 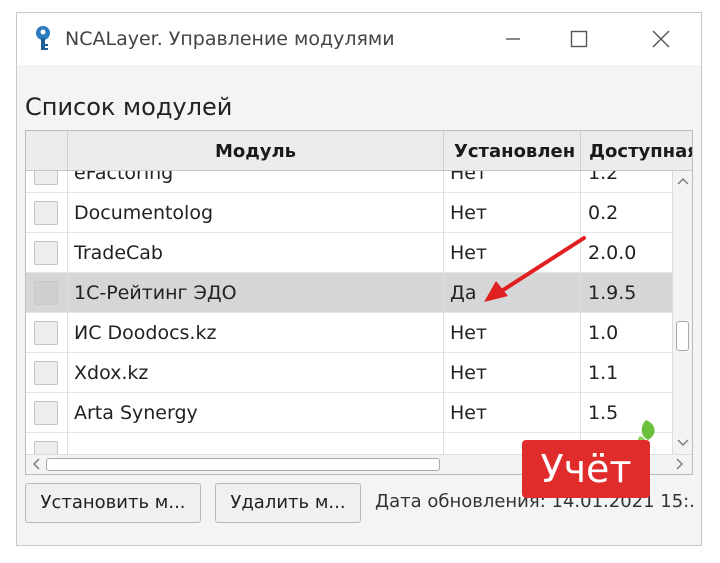 I want to click on scroll-right-button, so click(x=680, y=464).